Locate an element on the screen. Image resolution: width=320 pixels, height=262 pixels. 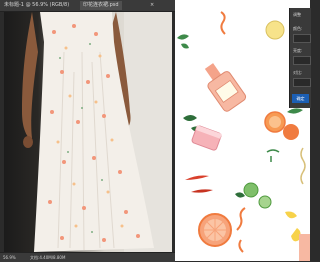
panel-title: 调整 is located at coordinates (297, 14).